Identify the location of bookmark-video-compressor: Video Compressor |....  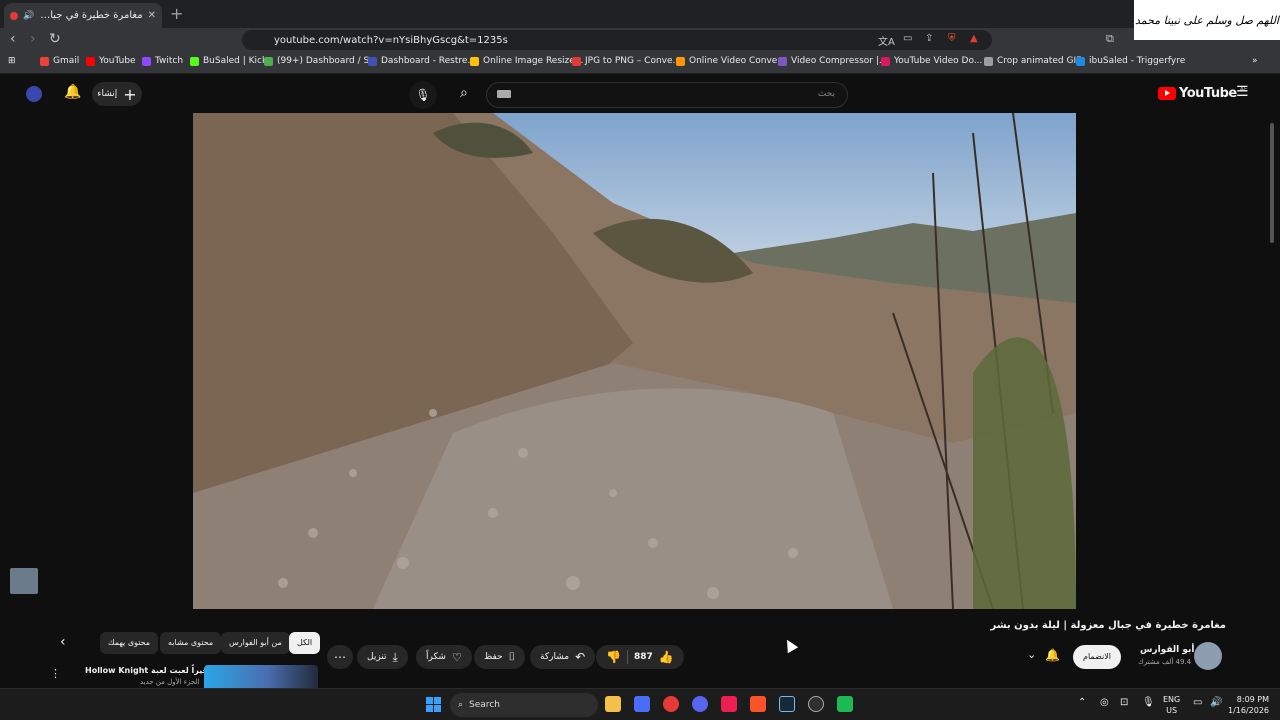
(832, 61).